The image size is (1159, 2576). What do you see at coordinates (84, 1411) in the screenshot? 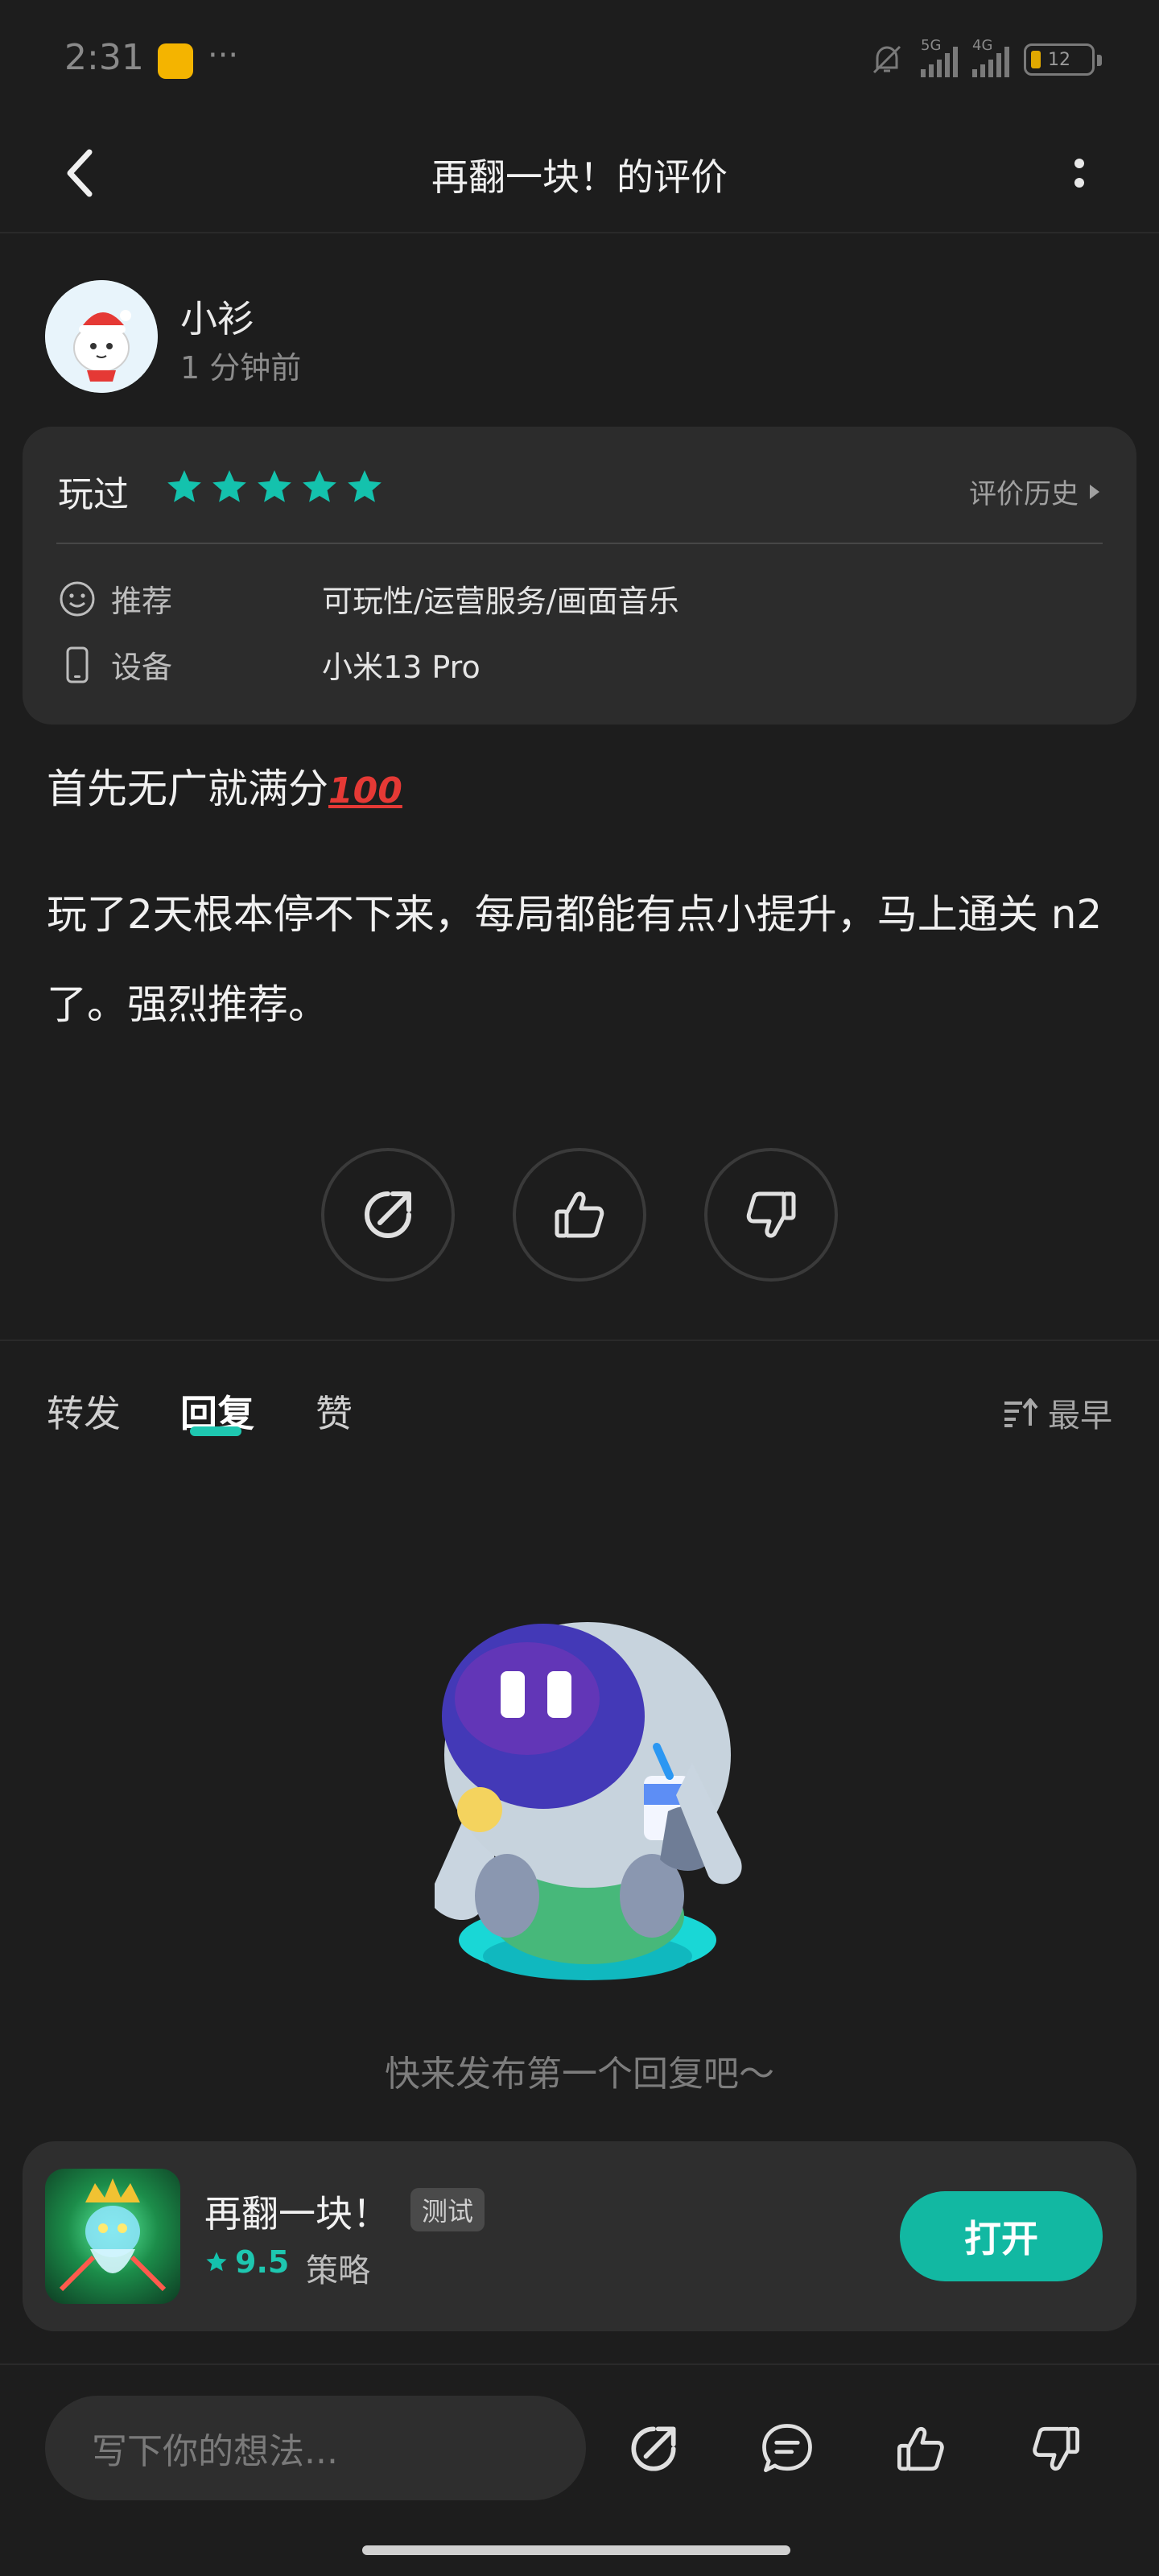
I see `tab-repost: 转发` at bounding box center [84, 1411].